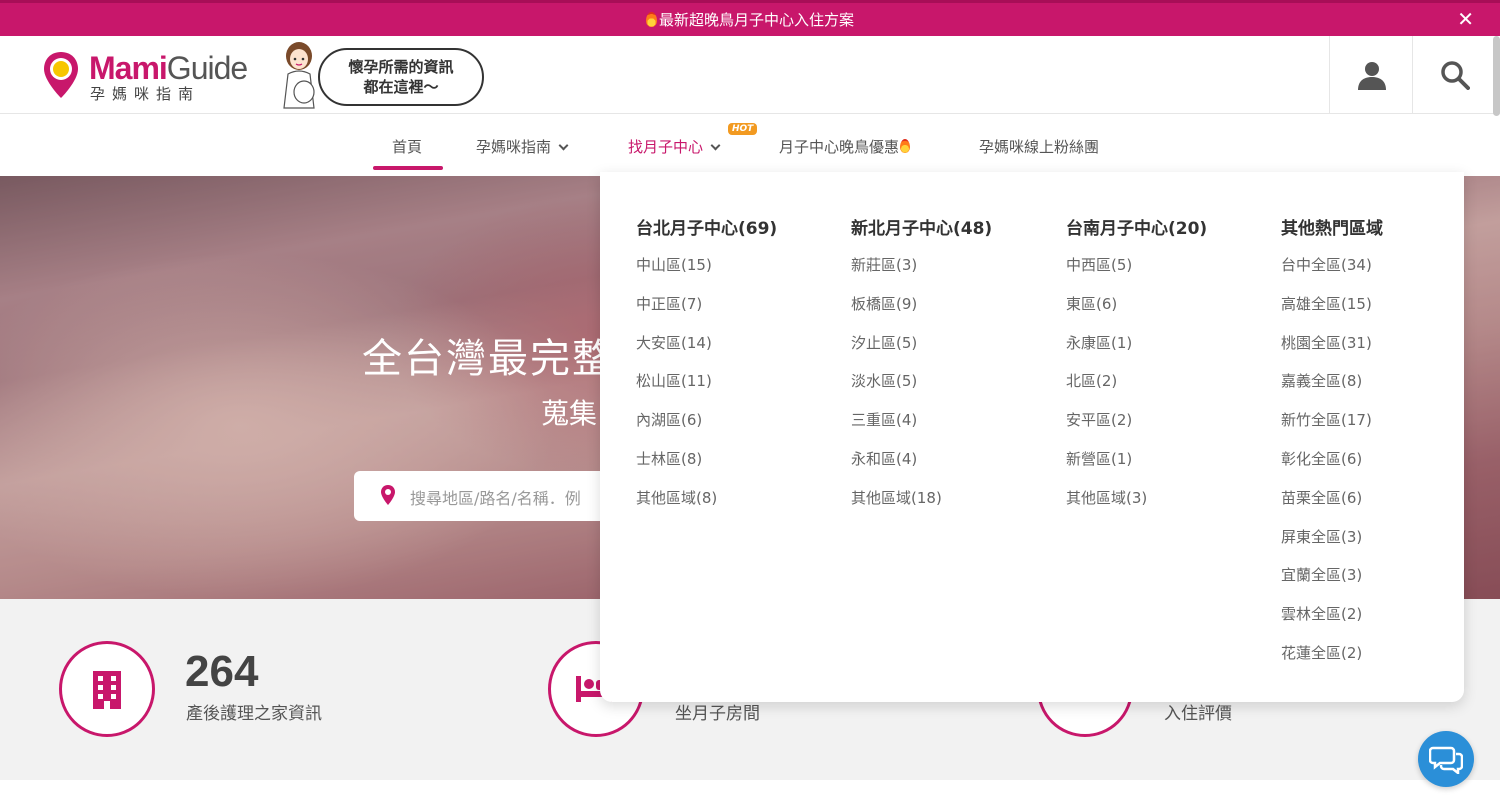 The width and height of the screenshot is (1500, 812). Describe the element at coordinates (921, 227) in the screenshot. I see `column-title: 新北月子中心(48)` at that location.